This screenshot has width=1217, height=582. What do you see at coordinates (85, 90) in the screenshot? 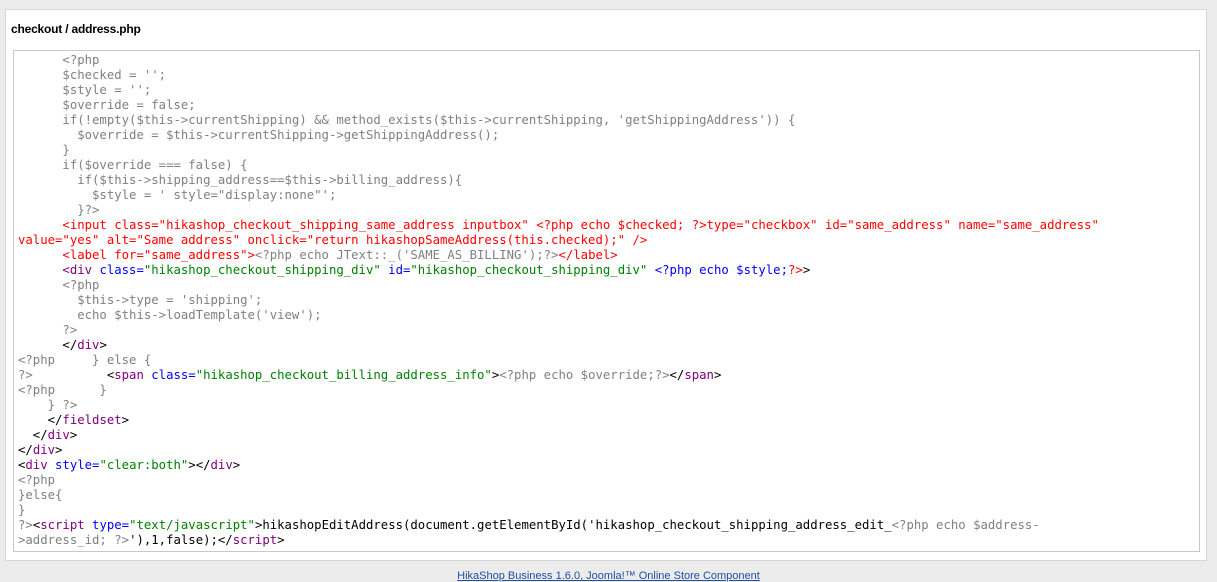
I see `code-token: $style = '';` at bounding box center [85, 90].